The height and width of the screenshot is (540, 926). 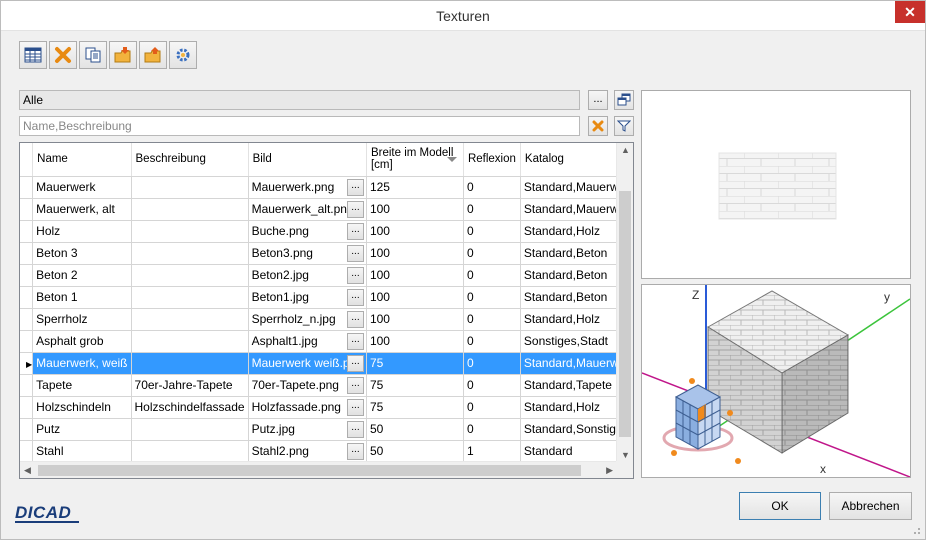 I want to click on table-row: Holz Buche.png... 100 0 Standard,Holz, so click(x=318, y=231).